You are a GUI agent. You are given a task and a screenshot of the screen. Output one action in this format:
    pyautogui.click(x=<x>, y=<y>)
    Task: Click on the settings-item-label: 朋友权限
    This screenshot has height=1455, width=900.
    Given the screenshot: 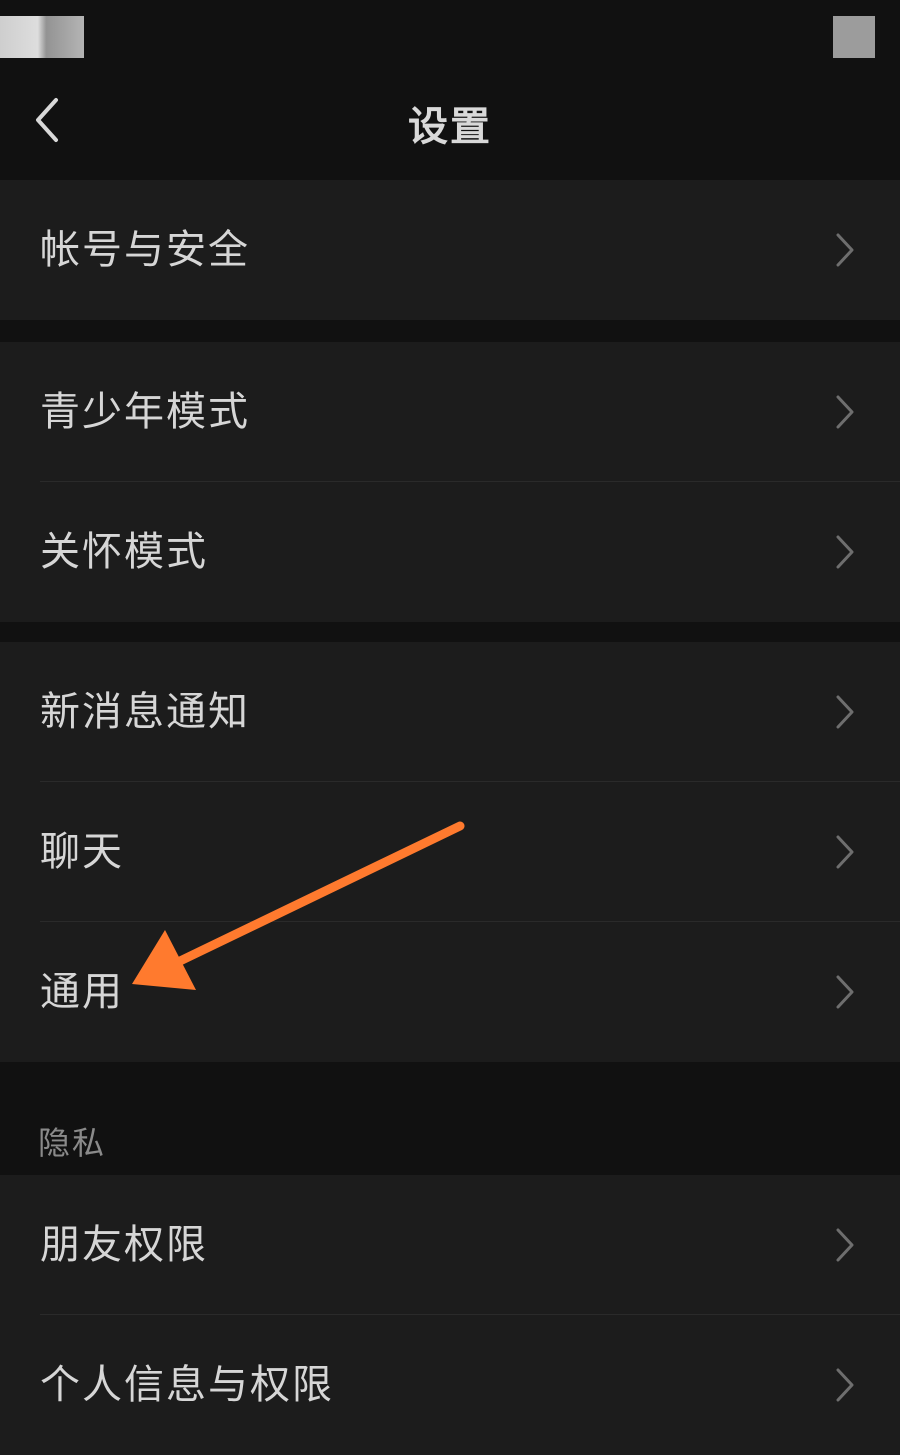 What is the action you would take?
    pyautogui.click(x=124, y=1245)
    